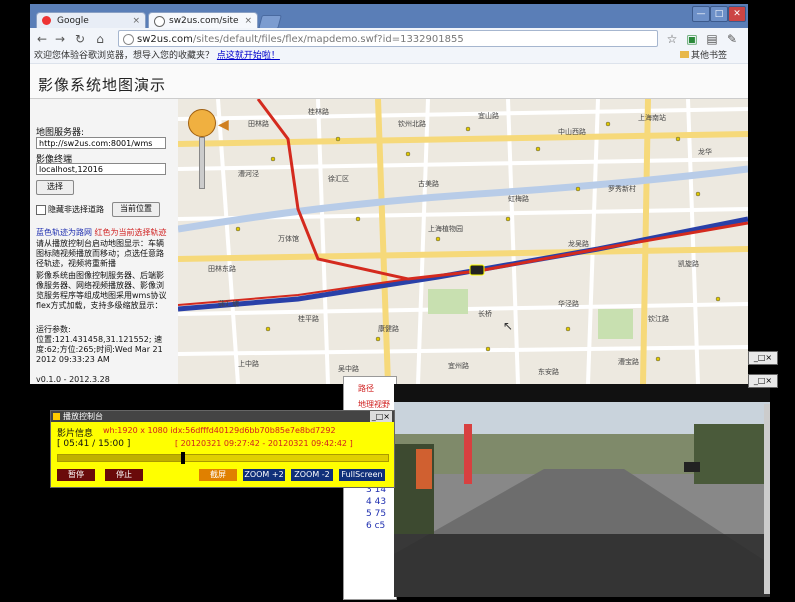 This screenshot has width=795, height=602. Describe the element at coordinates (75, 434) in the screenshot. I see `info-label: 影片信息` at that location.